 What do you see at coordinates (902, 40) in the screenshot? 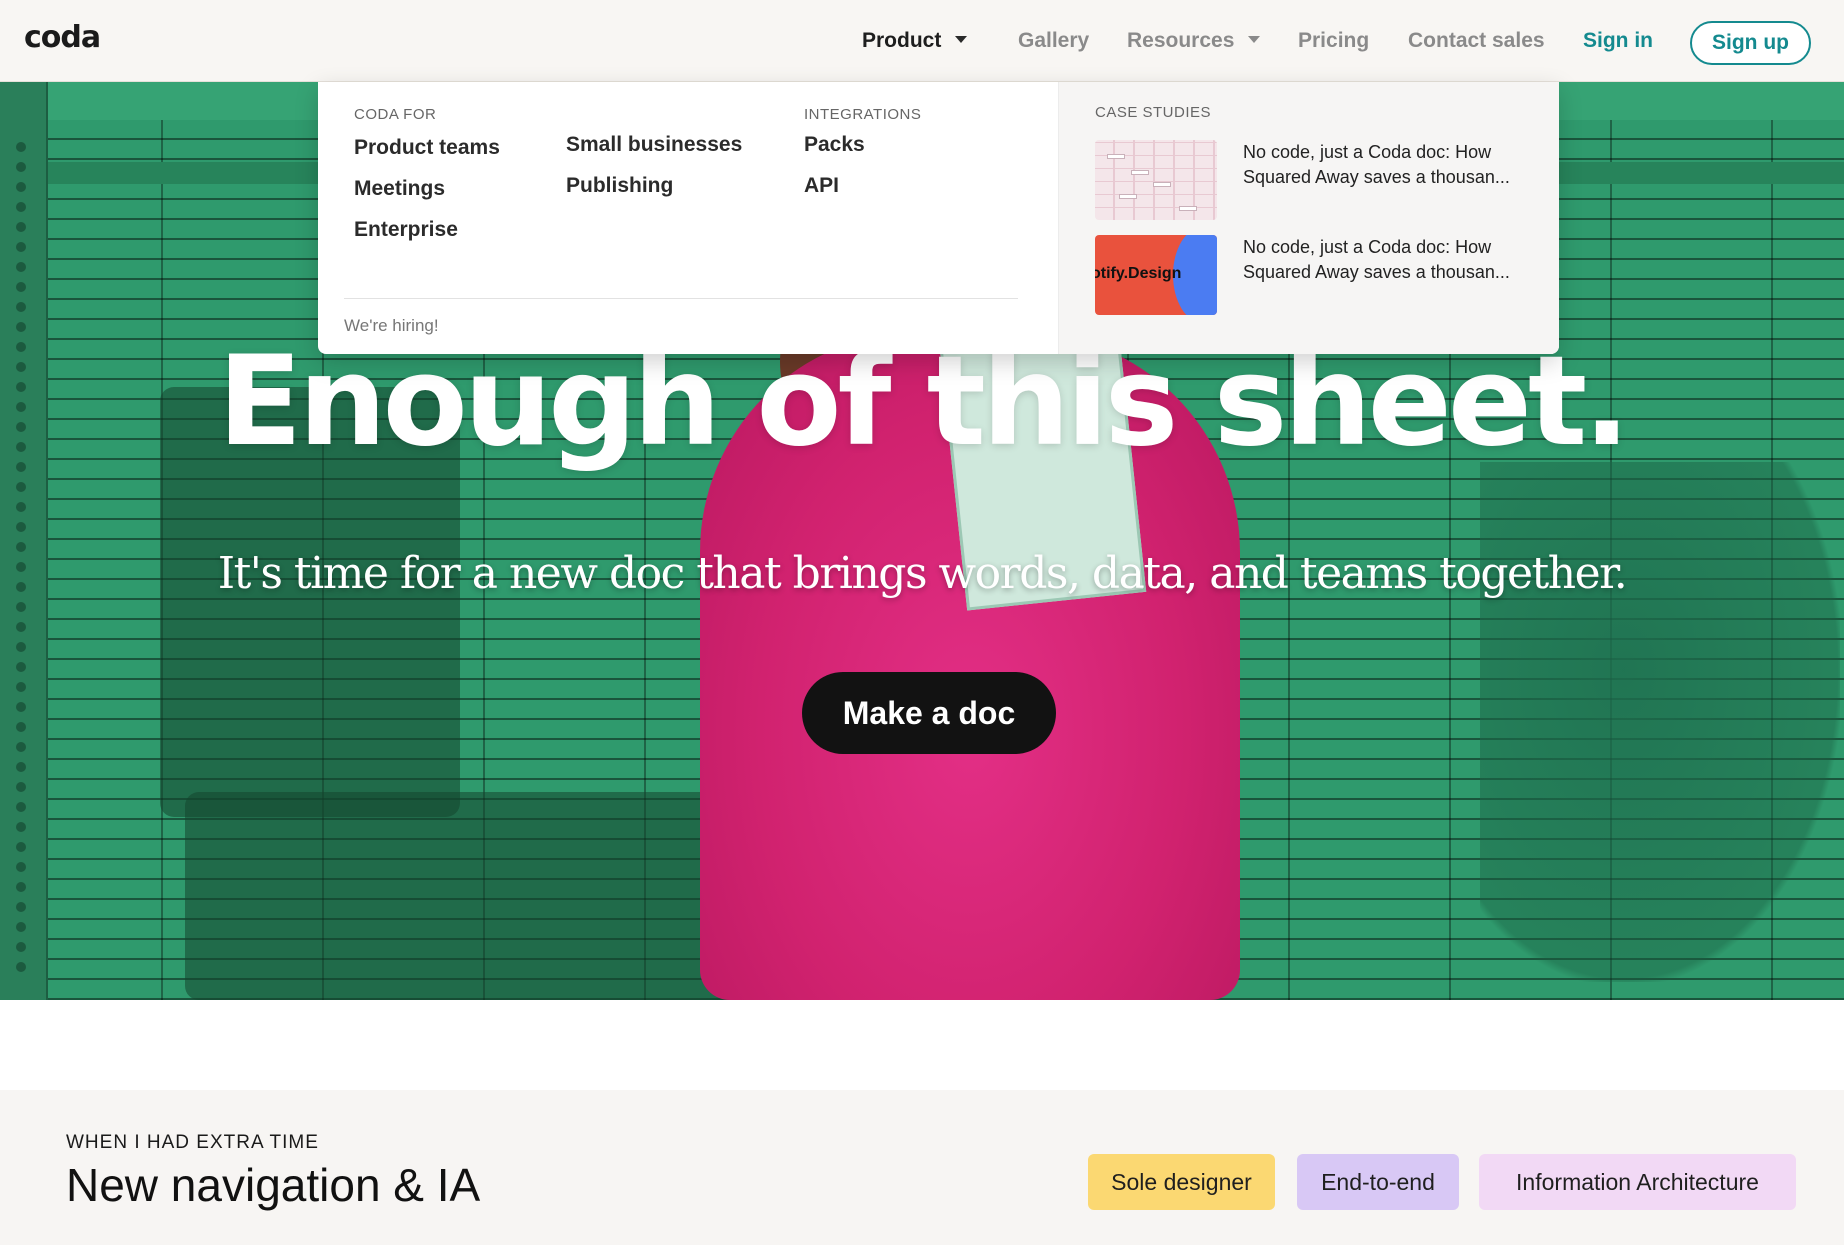
I see `nav-product-label: Product` at bounding box center [902, 40].